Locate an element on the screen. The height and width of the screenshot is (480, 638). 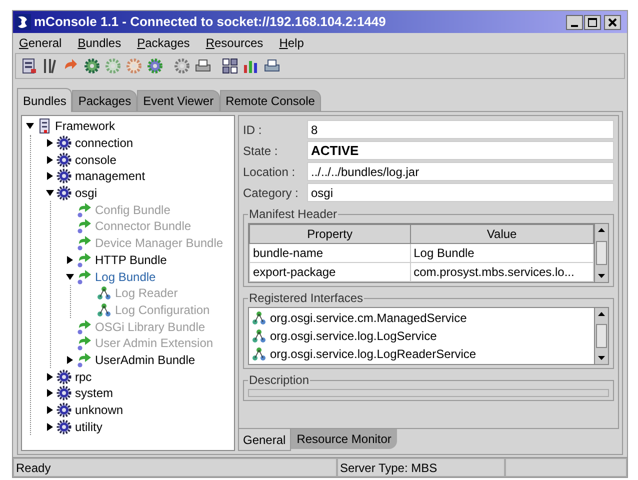
maximize-button is located at coordinates (592, 22).